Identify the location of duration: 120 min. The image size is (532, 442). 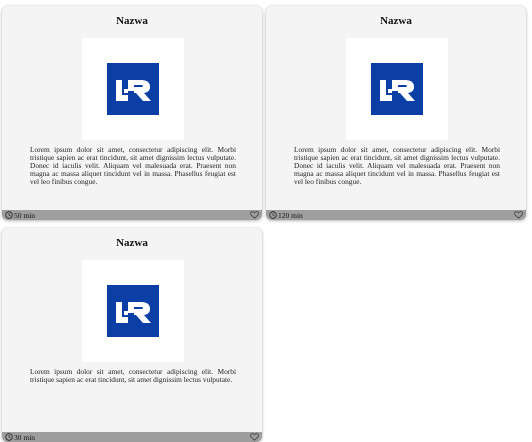
(286, 215).